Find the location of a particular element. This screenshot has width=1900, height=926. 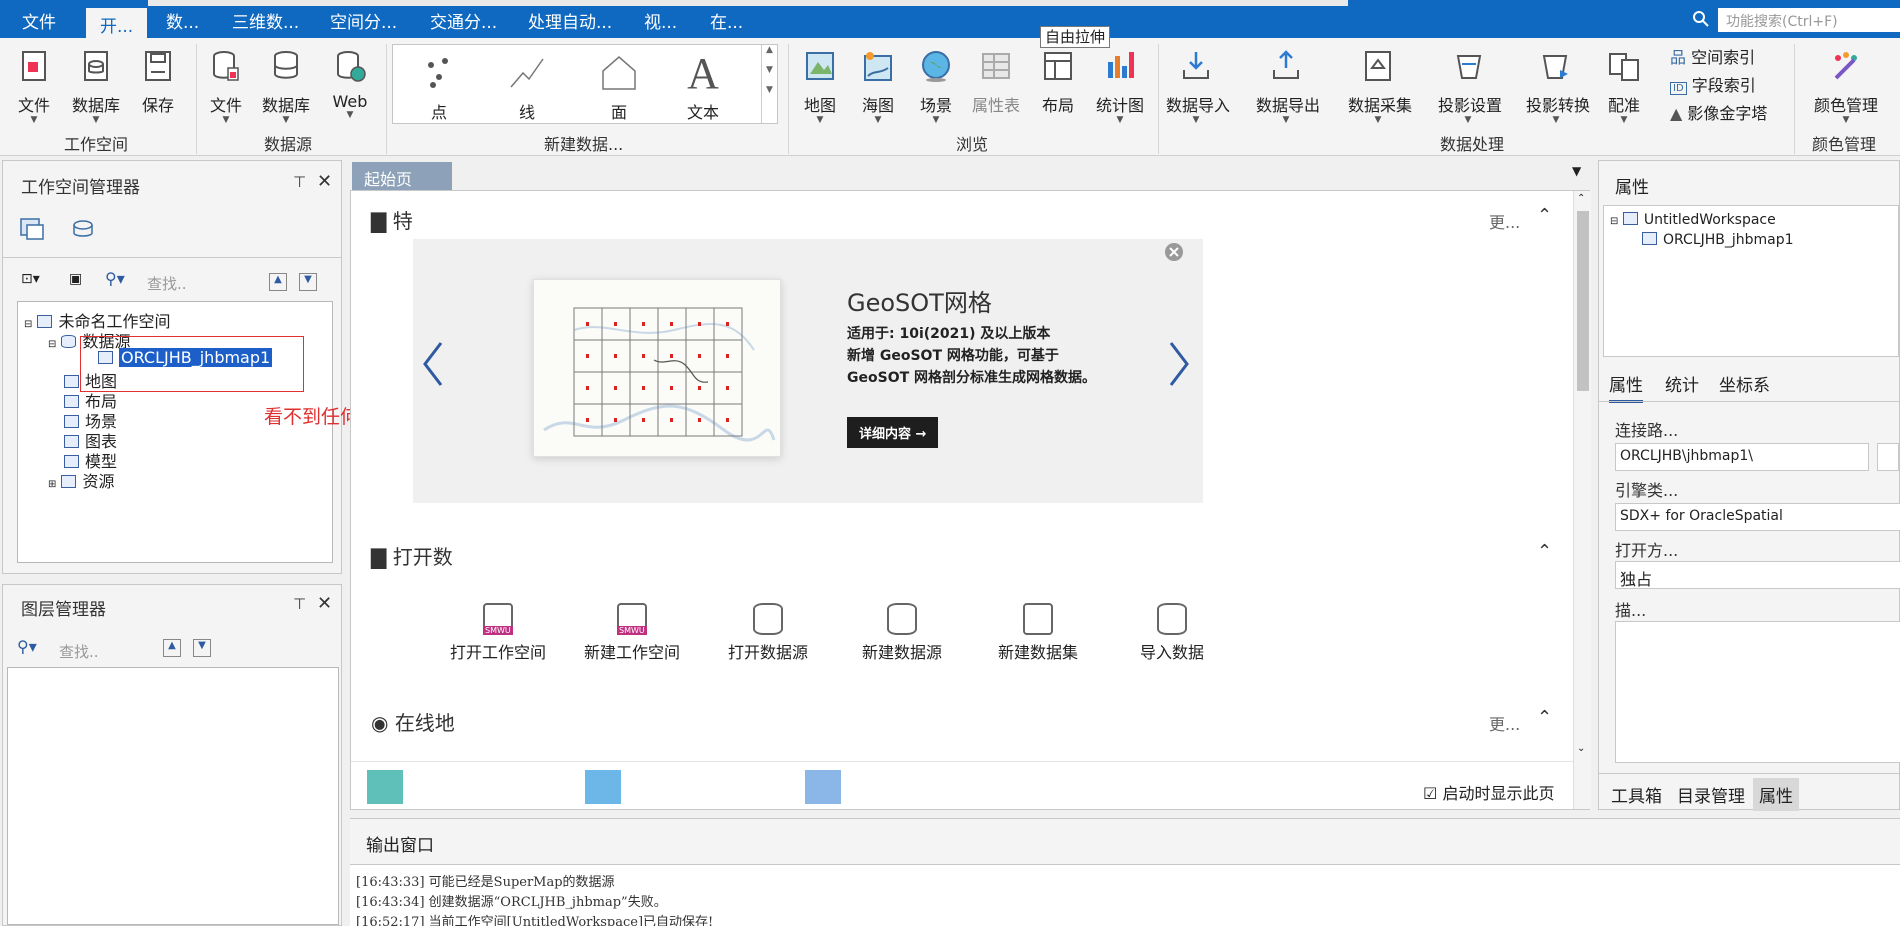

new-dataset-button: 新建数据集 is located at coordinates (1038, 633).